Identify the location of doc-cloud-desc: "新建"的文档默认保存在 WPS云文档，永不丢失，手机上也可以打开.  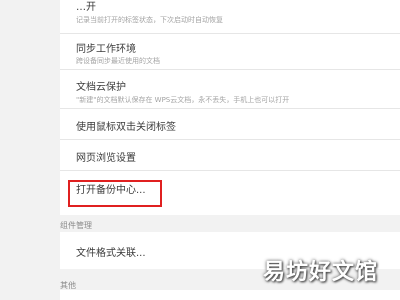
(183, 100).